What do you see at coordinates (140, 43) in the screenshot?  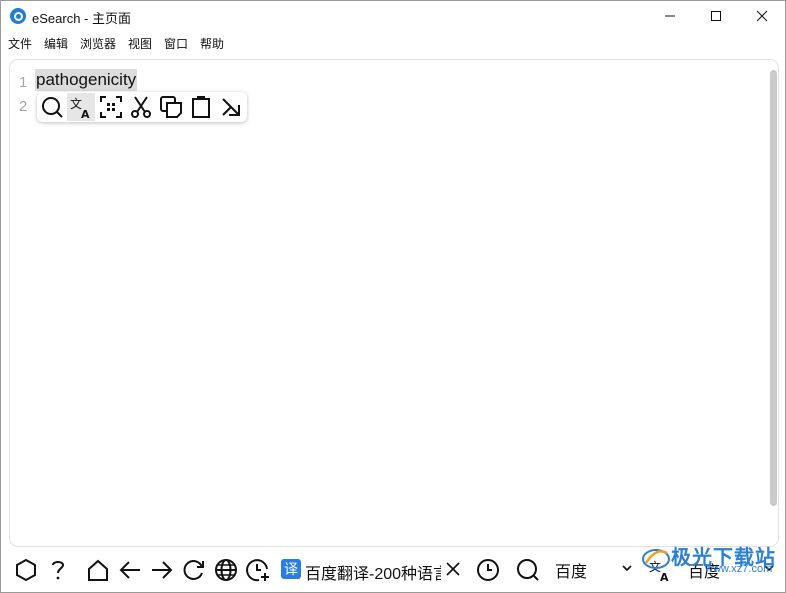 I see `menu-view: 视图` at bounding box center [140, 43].